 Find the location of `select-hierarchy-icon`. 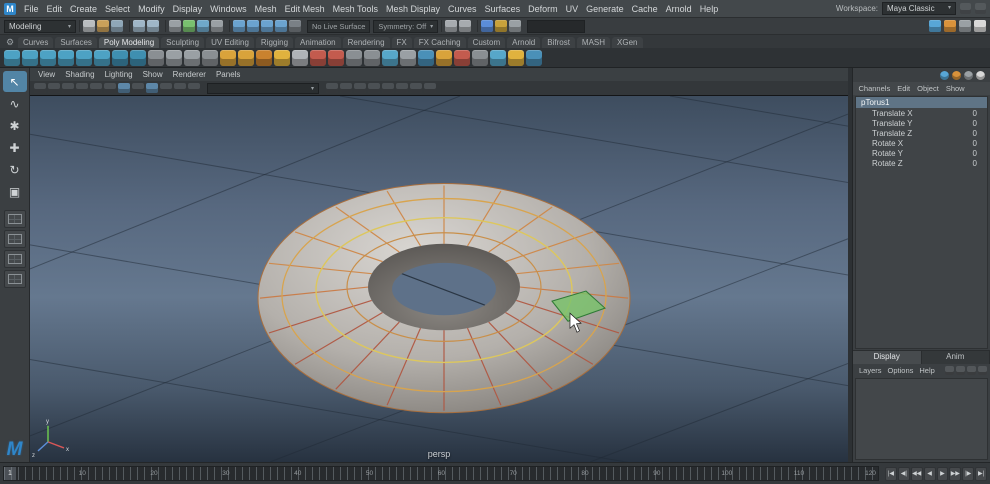

select-hierarchy-icon is located at coordinates (175, 26).